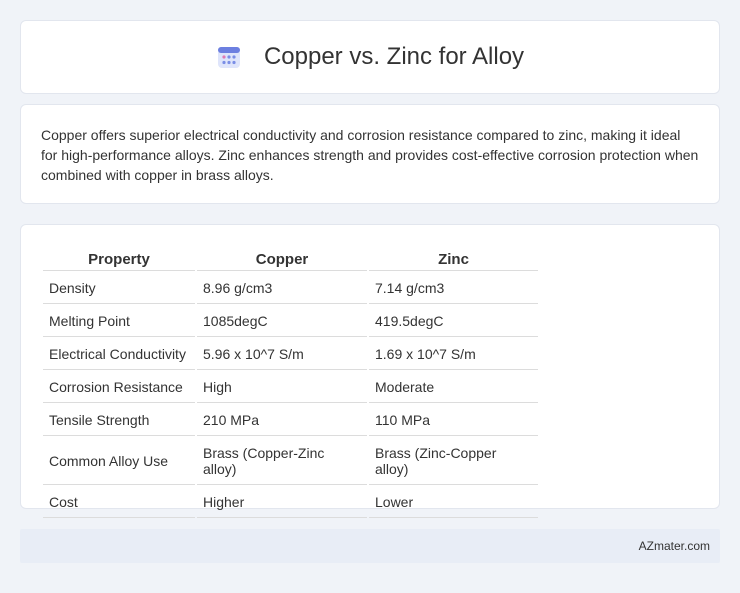 This screenshot has width=740, height=593. What do you see at coordinates (453, 461) in the screenshot?
I see `cell-zinc: Brass (Zinc-Copper alloy)` at bounding box center [453, 461].